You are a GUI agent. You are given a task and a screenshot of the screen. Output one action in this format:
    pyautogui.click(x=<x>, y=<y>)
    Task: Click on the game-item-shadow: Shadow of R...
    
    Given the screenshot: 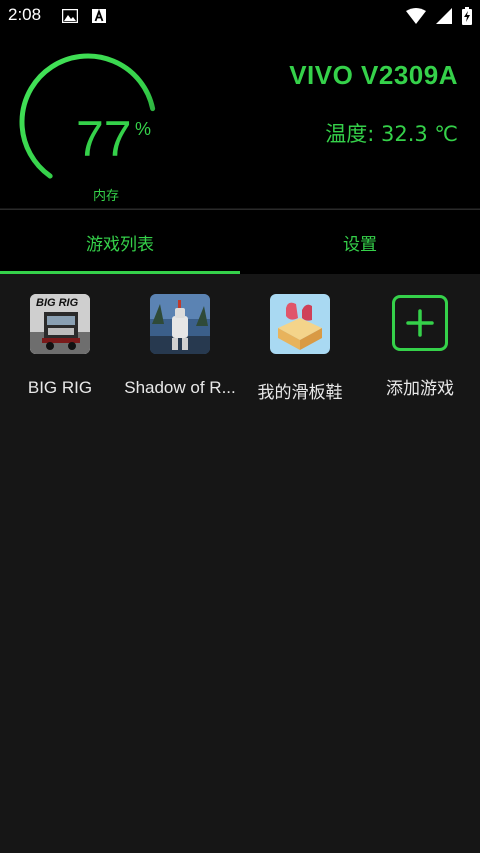 What is the action you would take?
    pyautogui.click(x=180, y=343)
    